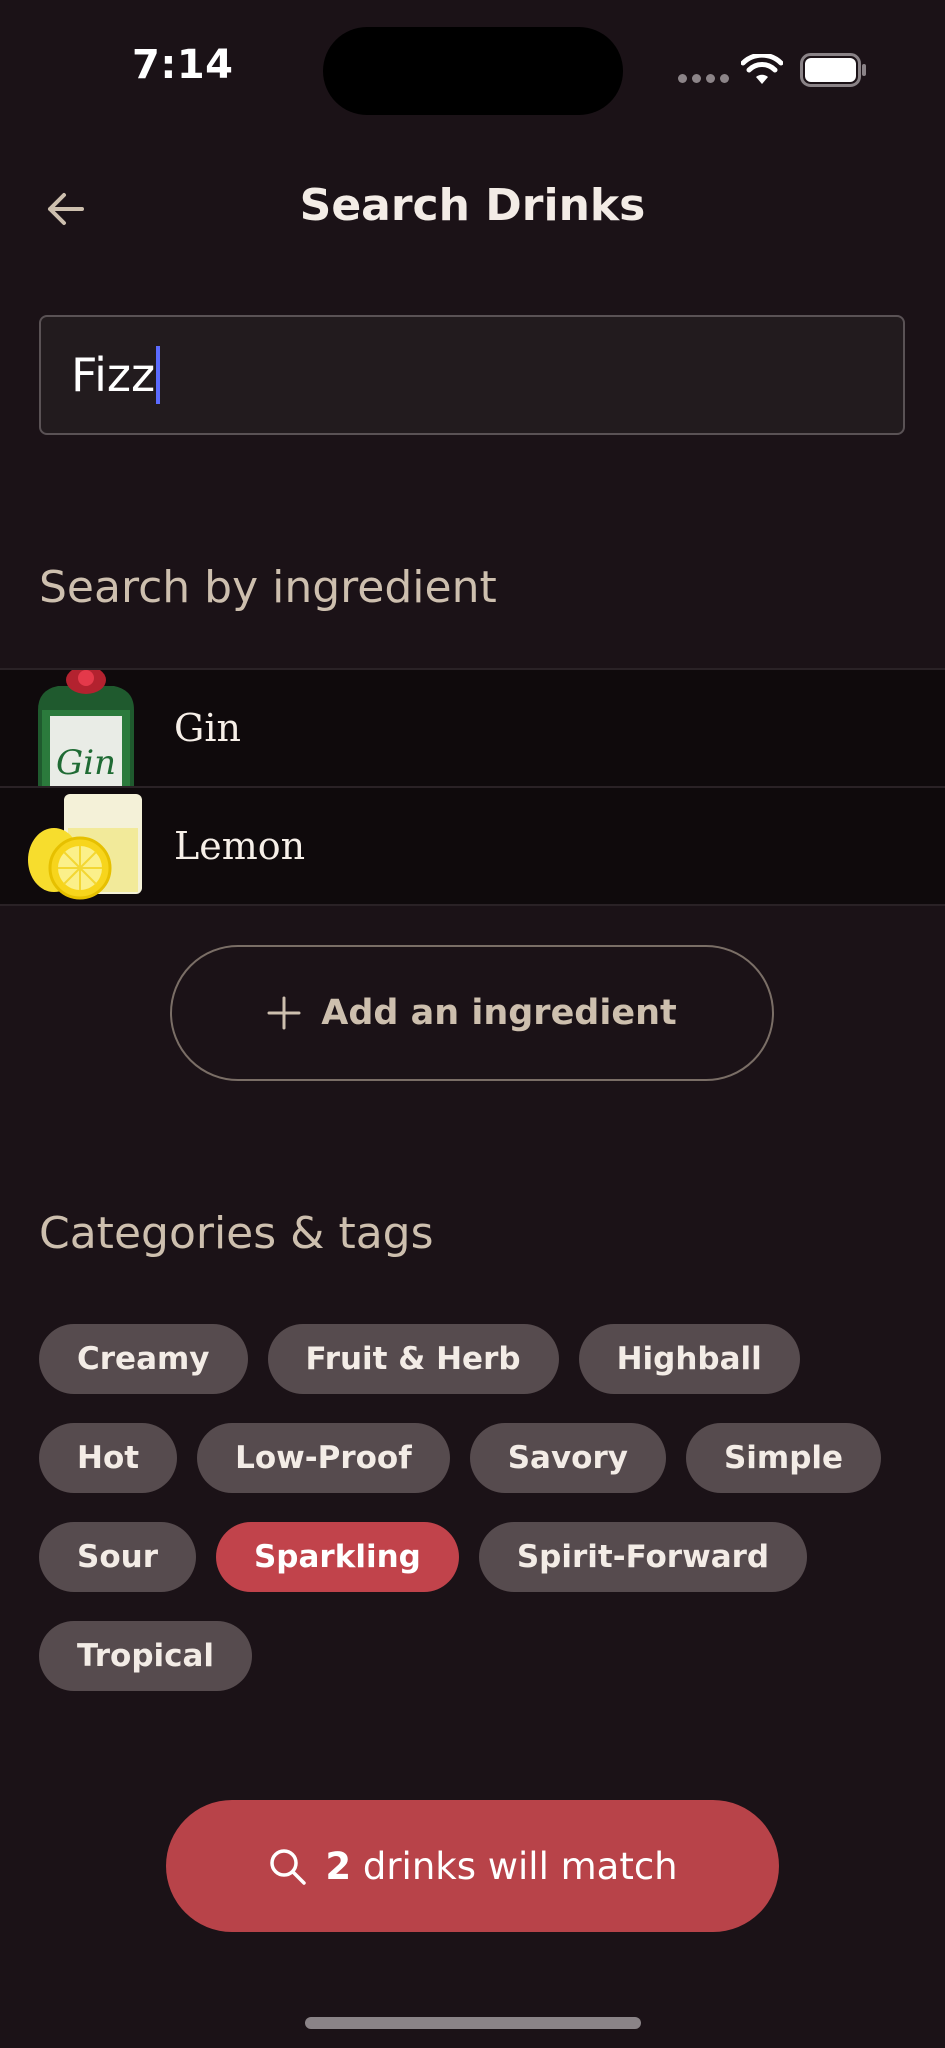 The image size is (945, 2048). Describe the element at coordinates (643, 1557) in the screenshot. I see `tag-chip-spirit-forward: Spirit-Forward` at that location.